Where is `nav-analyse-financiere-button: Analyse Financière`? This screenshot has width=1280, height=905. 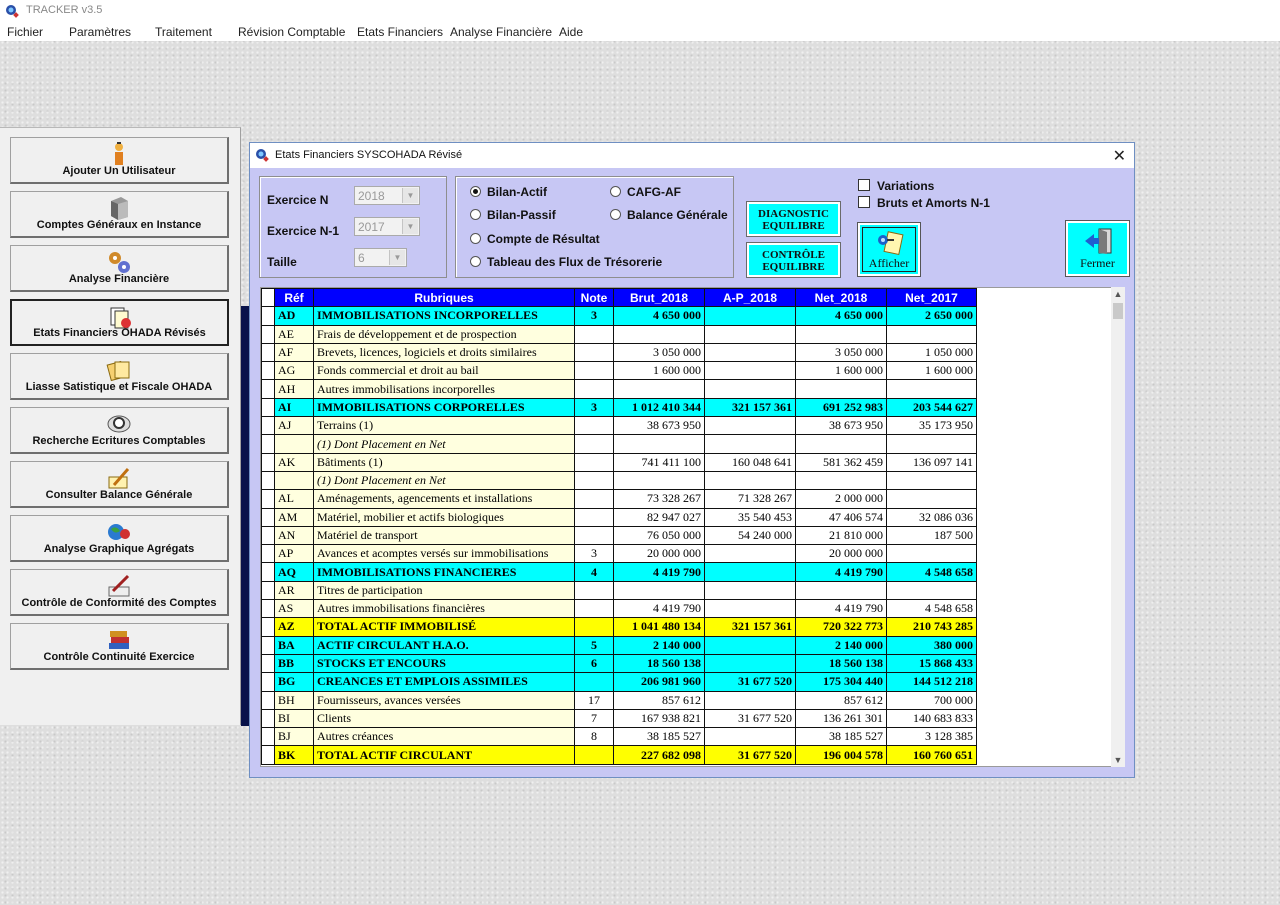
nav-analyse-financiere-button: Analyse Financière is located at coordinates (119, 268).